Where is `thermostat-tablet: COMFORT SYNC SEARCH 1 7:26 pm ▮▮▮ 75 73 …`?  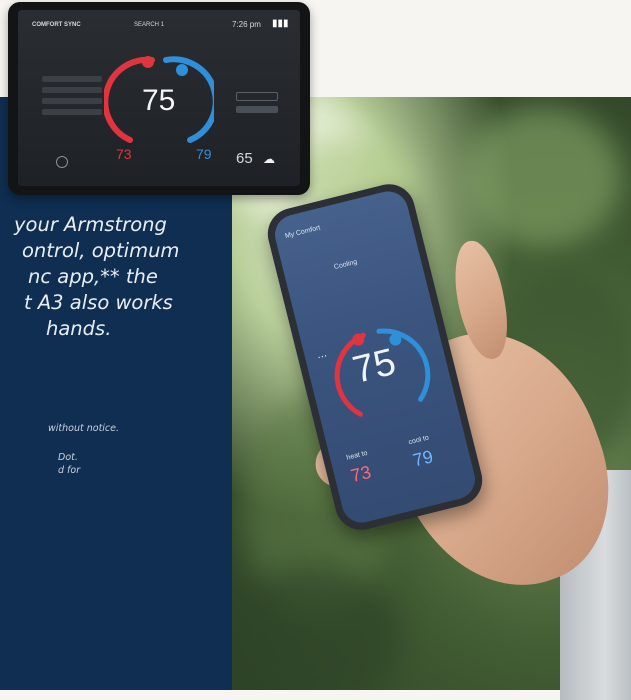
thermostat-tablet: COMFORT SYNC SEARCH 1 7:26 pm ▮▮▮ 75 73 … is located at coordinates (159, 98).